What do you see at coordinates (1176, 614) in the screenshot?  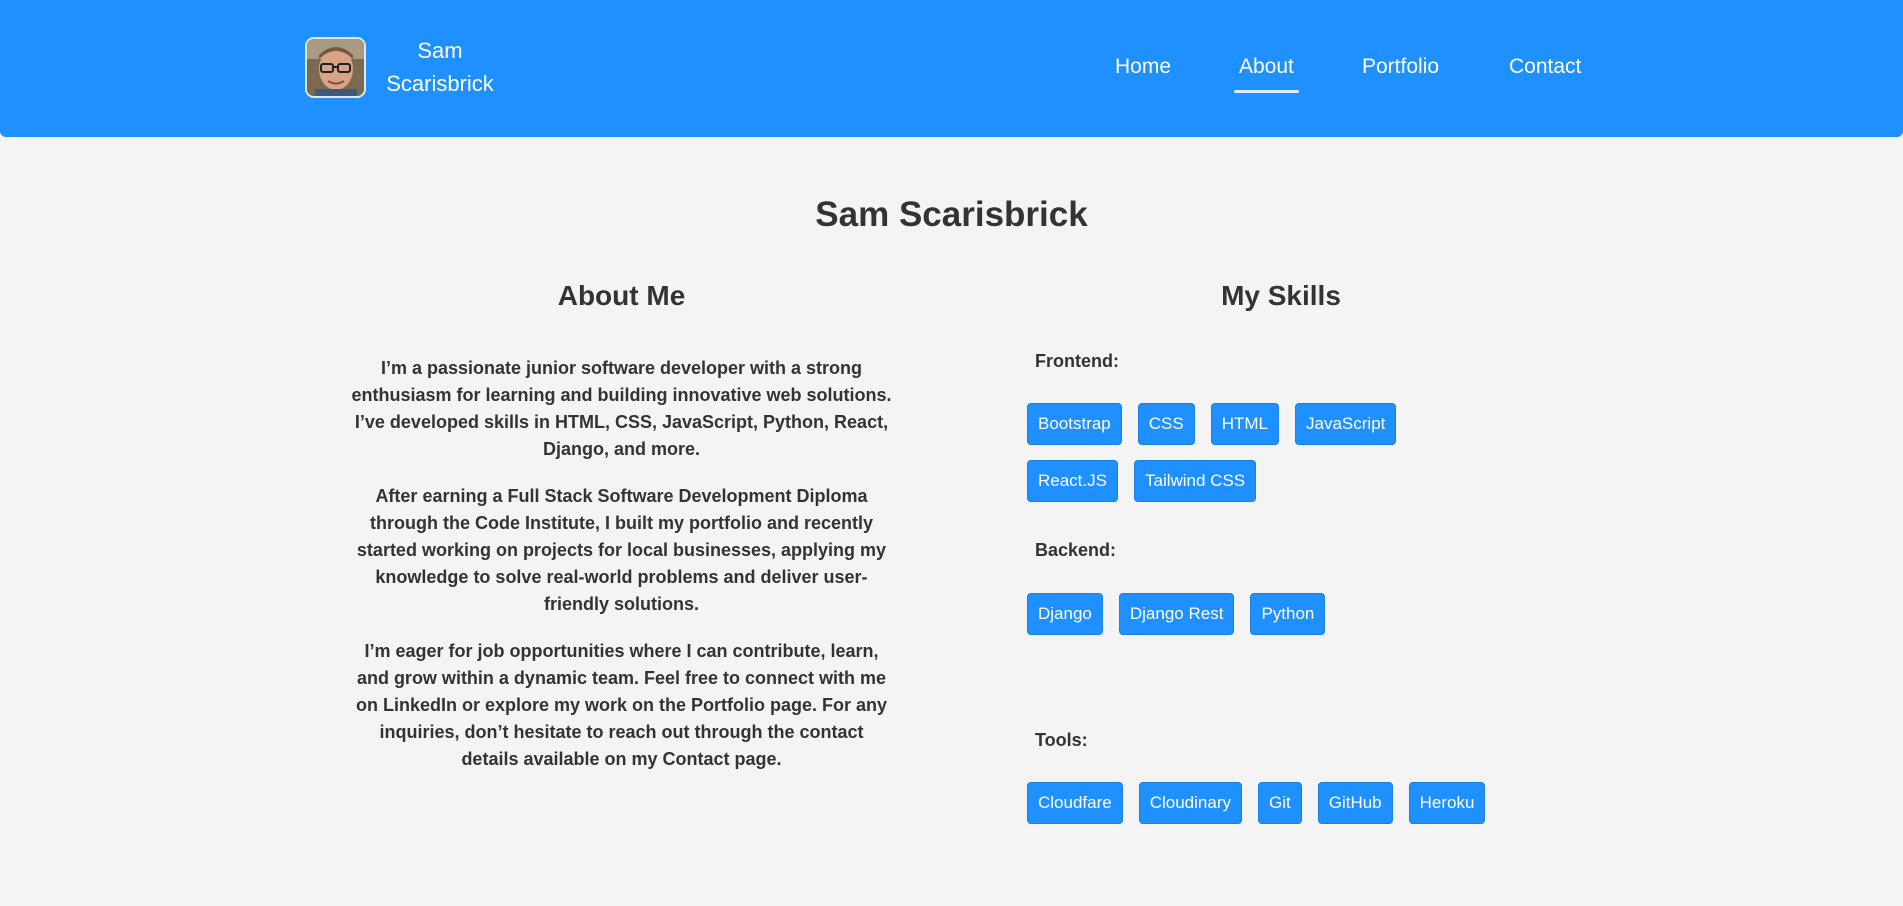 I see `skill-chip: Django Rest` at bounding box center [1176, 614].